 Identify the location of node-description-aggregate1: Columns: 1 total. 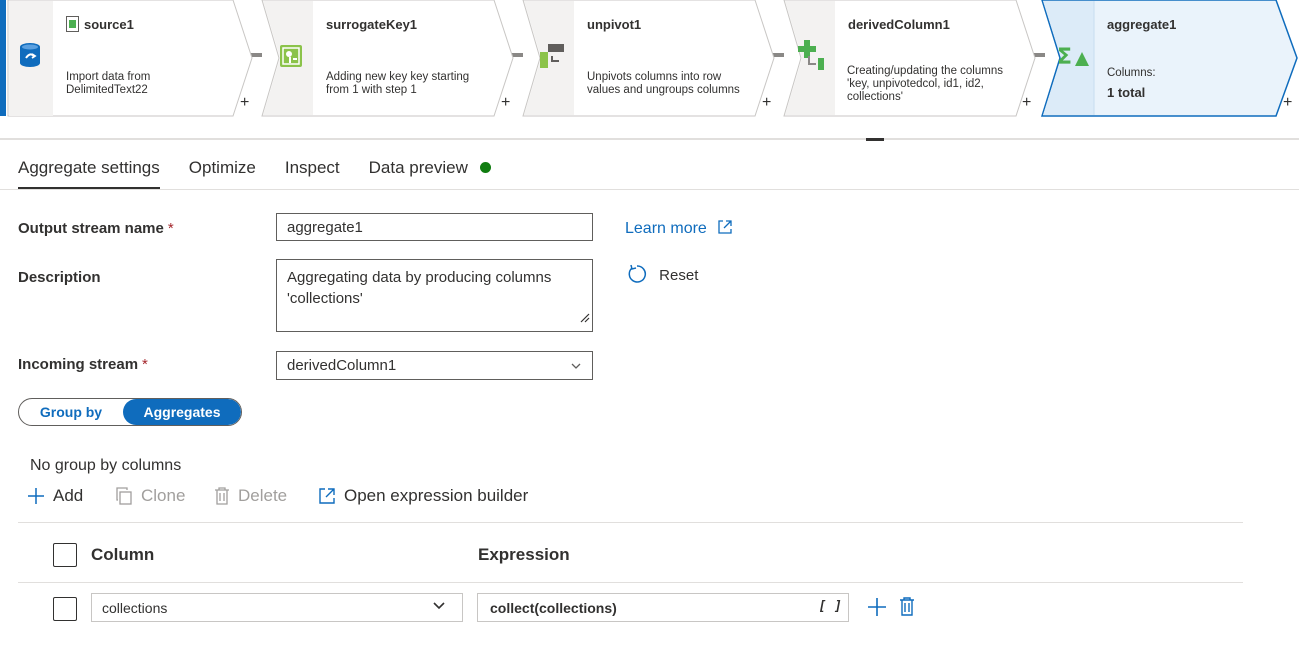
(1187, 83).